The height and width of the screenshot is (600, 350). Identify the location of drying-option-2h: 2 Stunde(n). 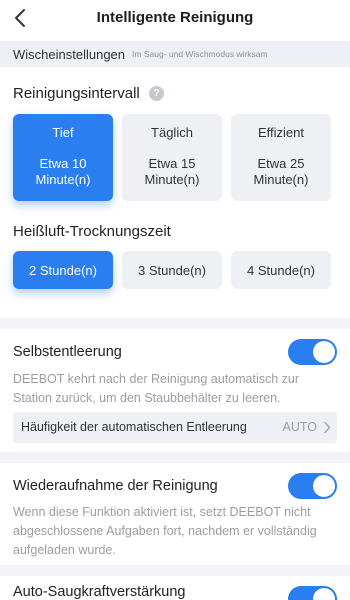
(63, 270).